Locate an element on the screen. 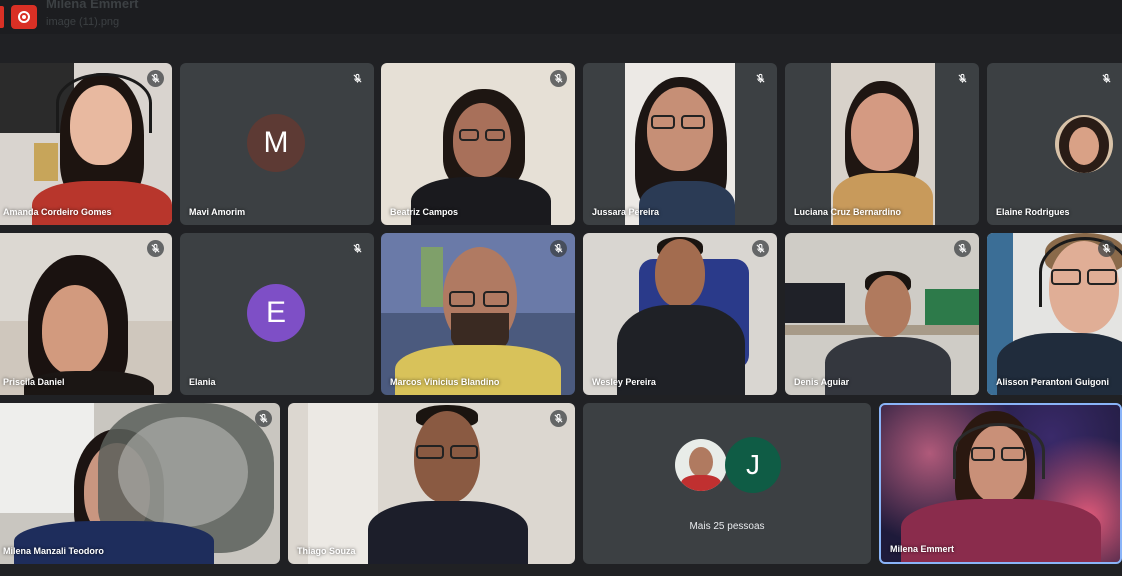  participant-tile: Milena Emmert is located at coordinates (1000, 483).